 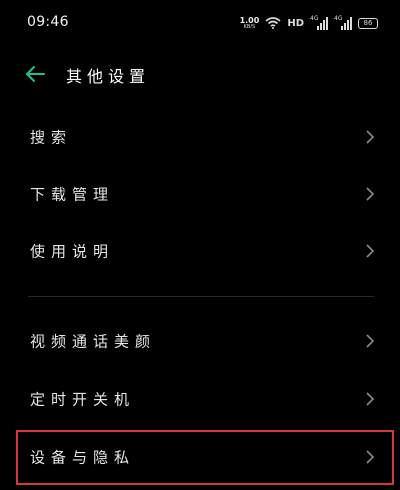 What do you see at coordinates (200, 194) in the screenshot?
I see `menu-item-download-management: 下载管理` at bounding box center [200, 194].